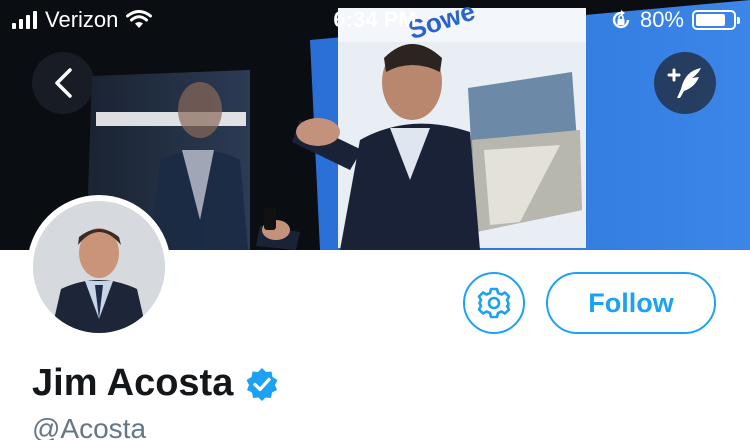 The width and height of the screenshot is (750, 440). I want to click on verified-badge-icon, so click(262, 384).